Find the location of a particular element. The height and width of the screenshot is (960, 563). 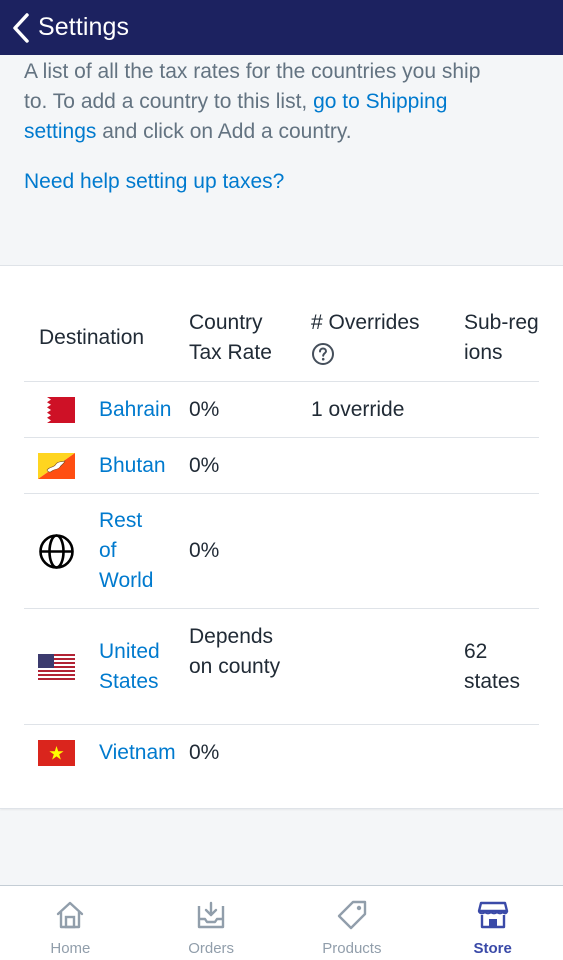

back-button: Settings is located at coordinates (64, 27).